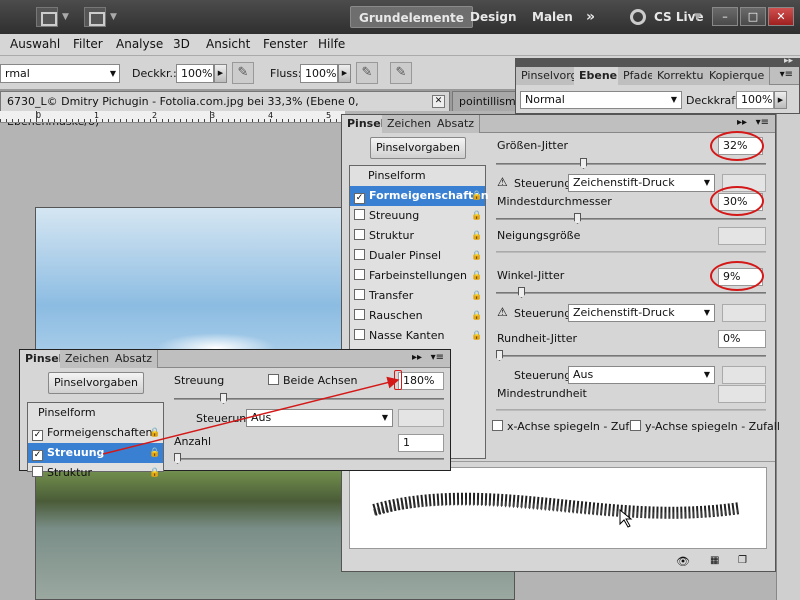 The image size is (800, 600). Describe the element at coordinates (419, 196) in the screenshot. I see `brush-option-formeigenschaften: ✓ Formeigenschaften 🔒` at that location.